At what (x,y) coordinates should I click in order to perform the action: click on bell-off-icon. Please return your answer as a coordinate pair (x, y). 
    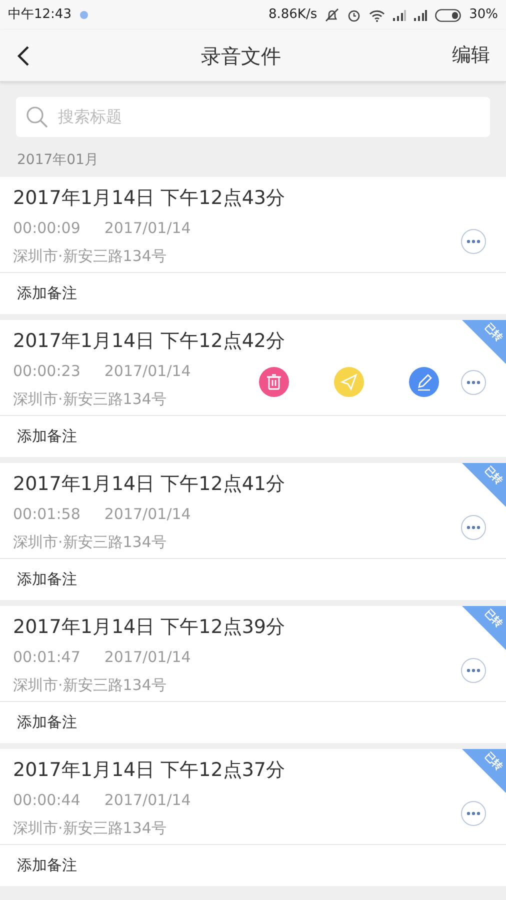
    Looking at the image, I should click on (332, 15).